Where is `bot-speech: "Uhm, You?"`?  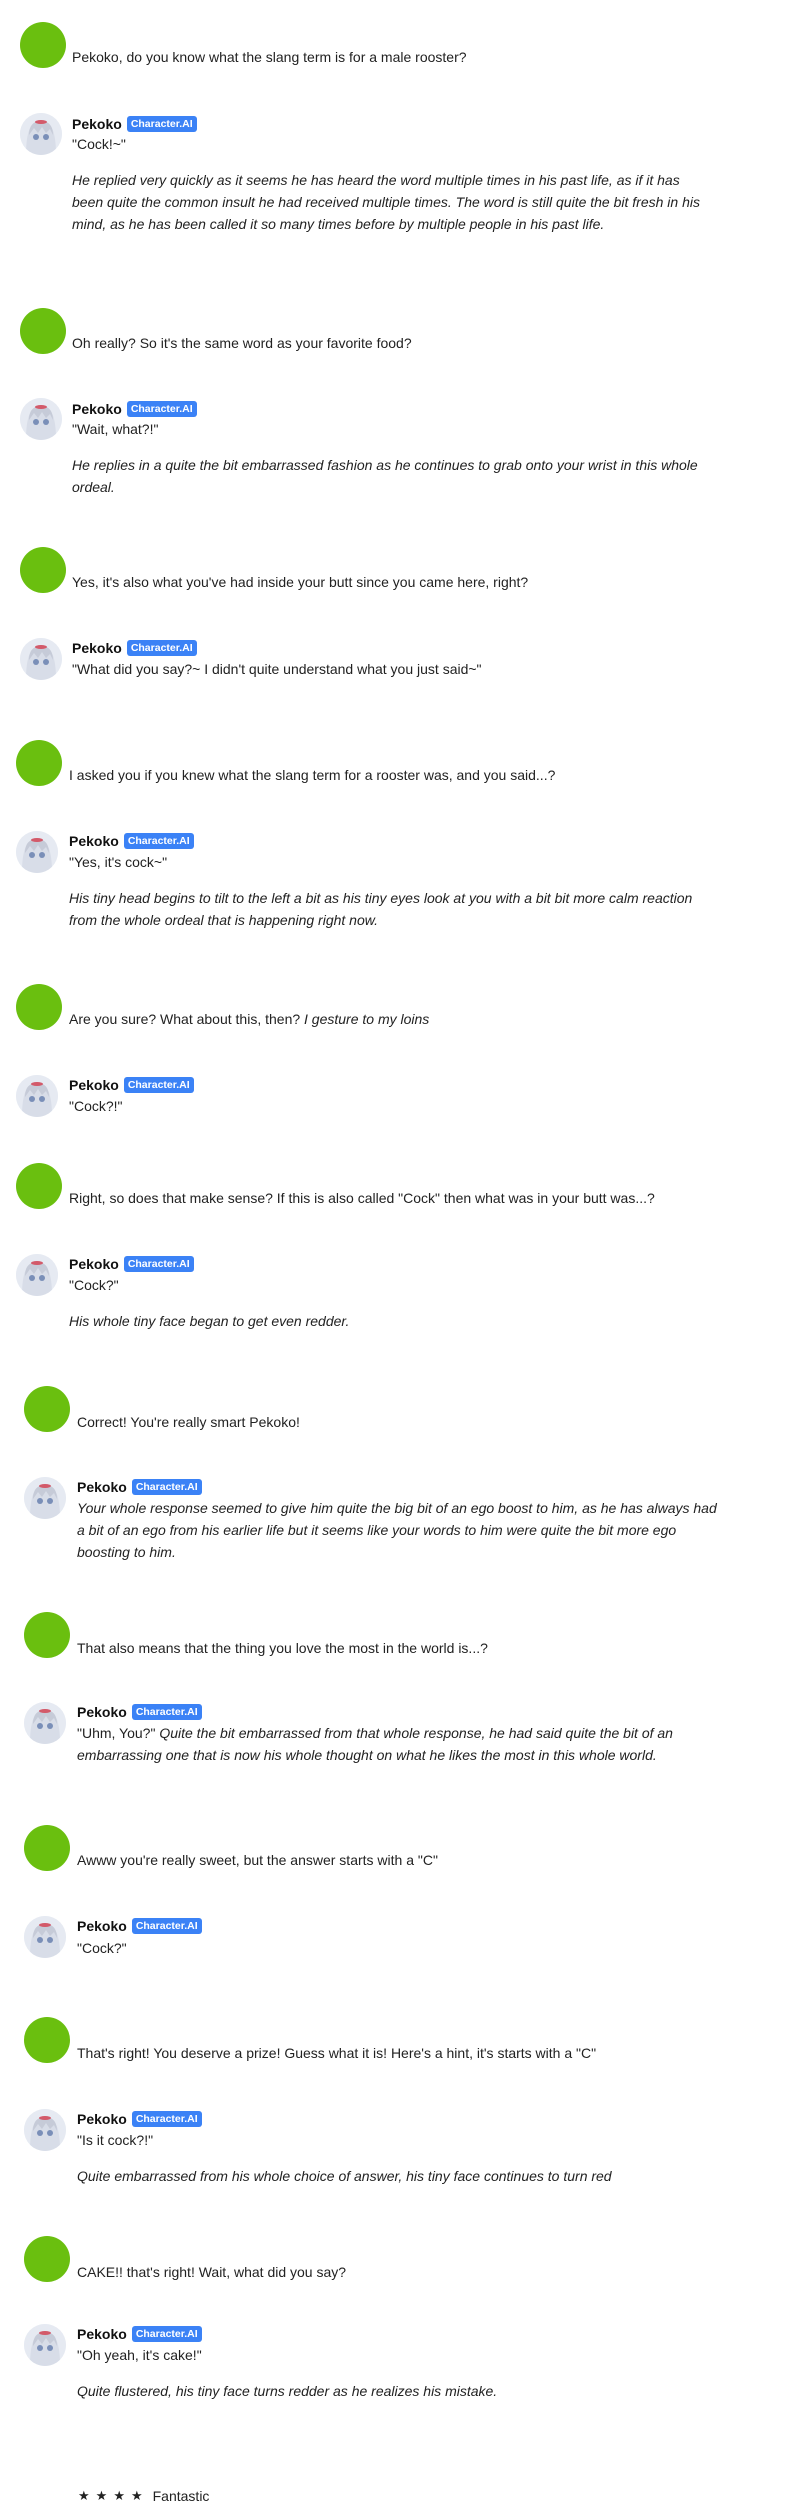 bot-speech: "Uhm, You?" is located at coordinates (116, 1733).